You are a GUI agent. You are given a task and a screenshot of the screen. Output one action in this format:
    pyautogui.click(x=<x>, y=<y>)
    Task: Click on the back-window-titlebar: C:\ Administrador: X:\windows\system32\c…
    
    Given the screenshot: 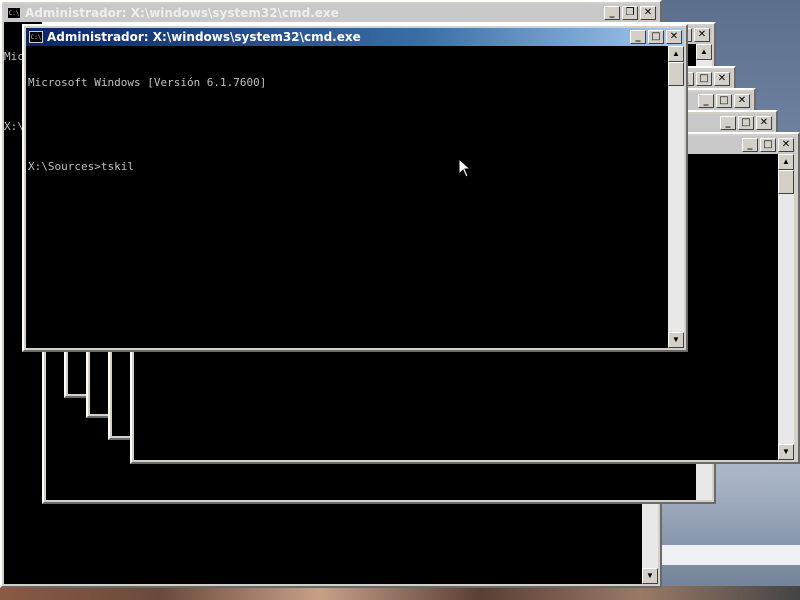 What is the action you would take?
    pyautogui.click(x=331, y=13)
    